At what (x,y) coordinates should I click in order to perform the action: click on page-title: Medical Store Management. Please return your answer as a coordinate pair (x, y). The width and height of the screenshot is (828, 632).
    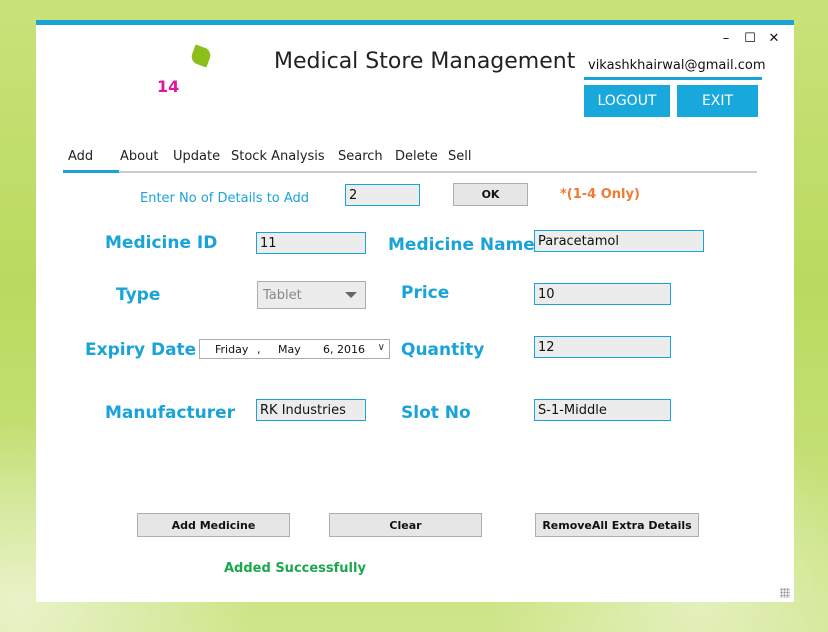
    Looking at the image, I should click on (425, 61).